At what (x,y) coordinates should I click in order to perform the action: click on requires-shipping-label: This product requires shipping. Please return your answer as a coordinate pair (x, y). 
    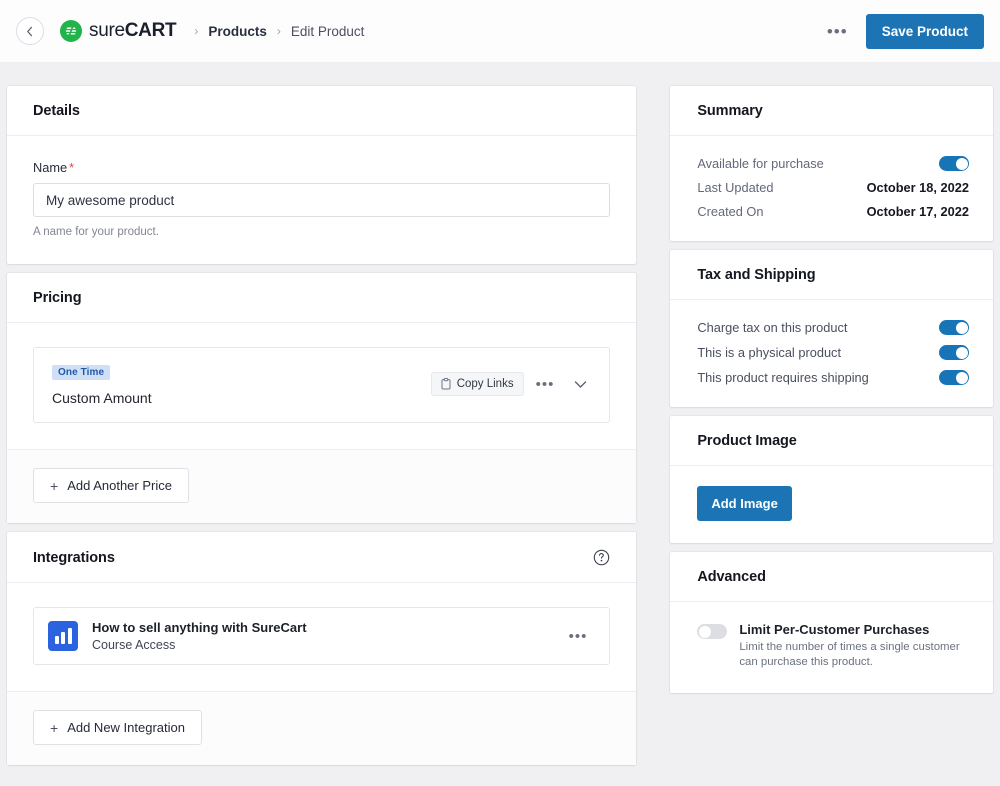
    Looking at the image, I should click on (783, 377).